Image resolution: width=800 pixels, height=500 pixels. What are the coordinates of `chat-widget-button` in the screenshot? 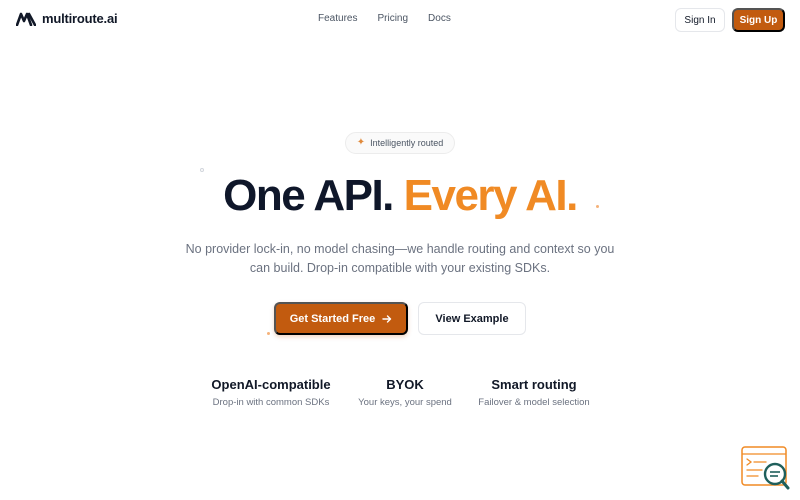 It's located at (766, 468).